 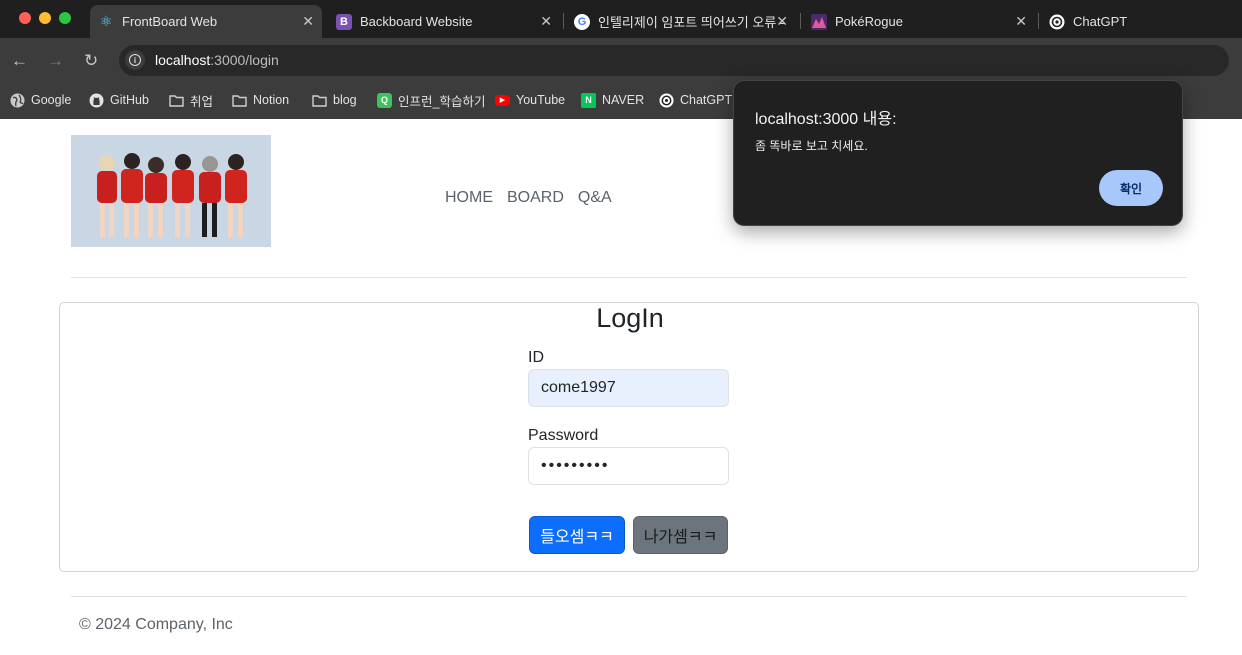 What do you see at coordinates (680, 535) in the screenshot?
I see `exit-button: 나가셈ㅋㅋ` at bounding box center [680, 535].